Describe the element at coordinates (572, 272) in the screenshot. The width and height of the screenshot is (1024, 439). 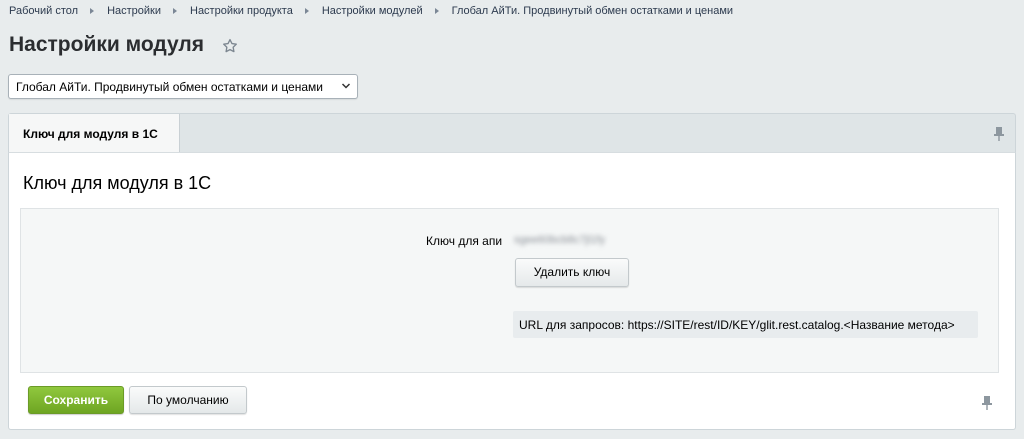
I see `delete-key-button: Удалить ключ` at that location.